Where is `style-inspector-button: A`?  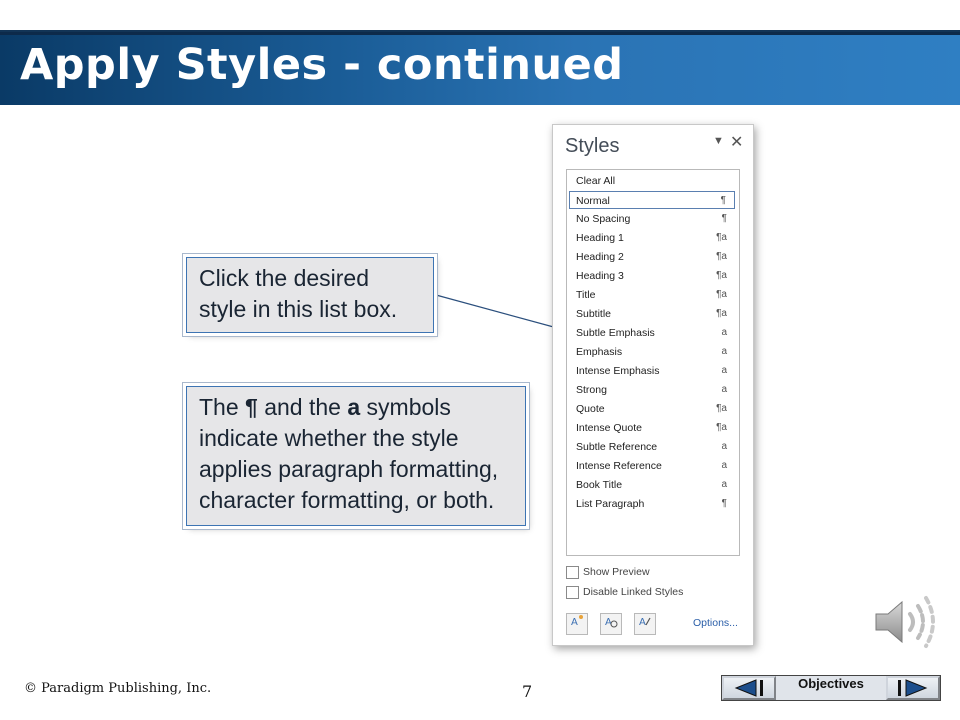 style-inspector-button: A is located at coordinates (611, 624).